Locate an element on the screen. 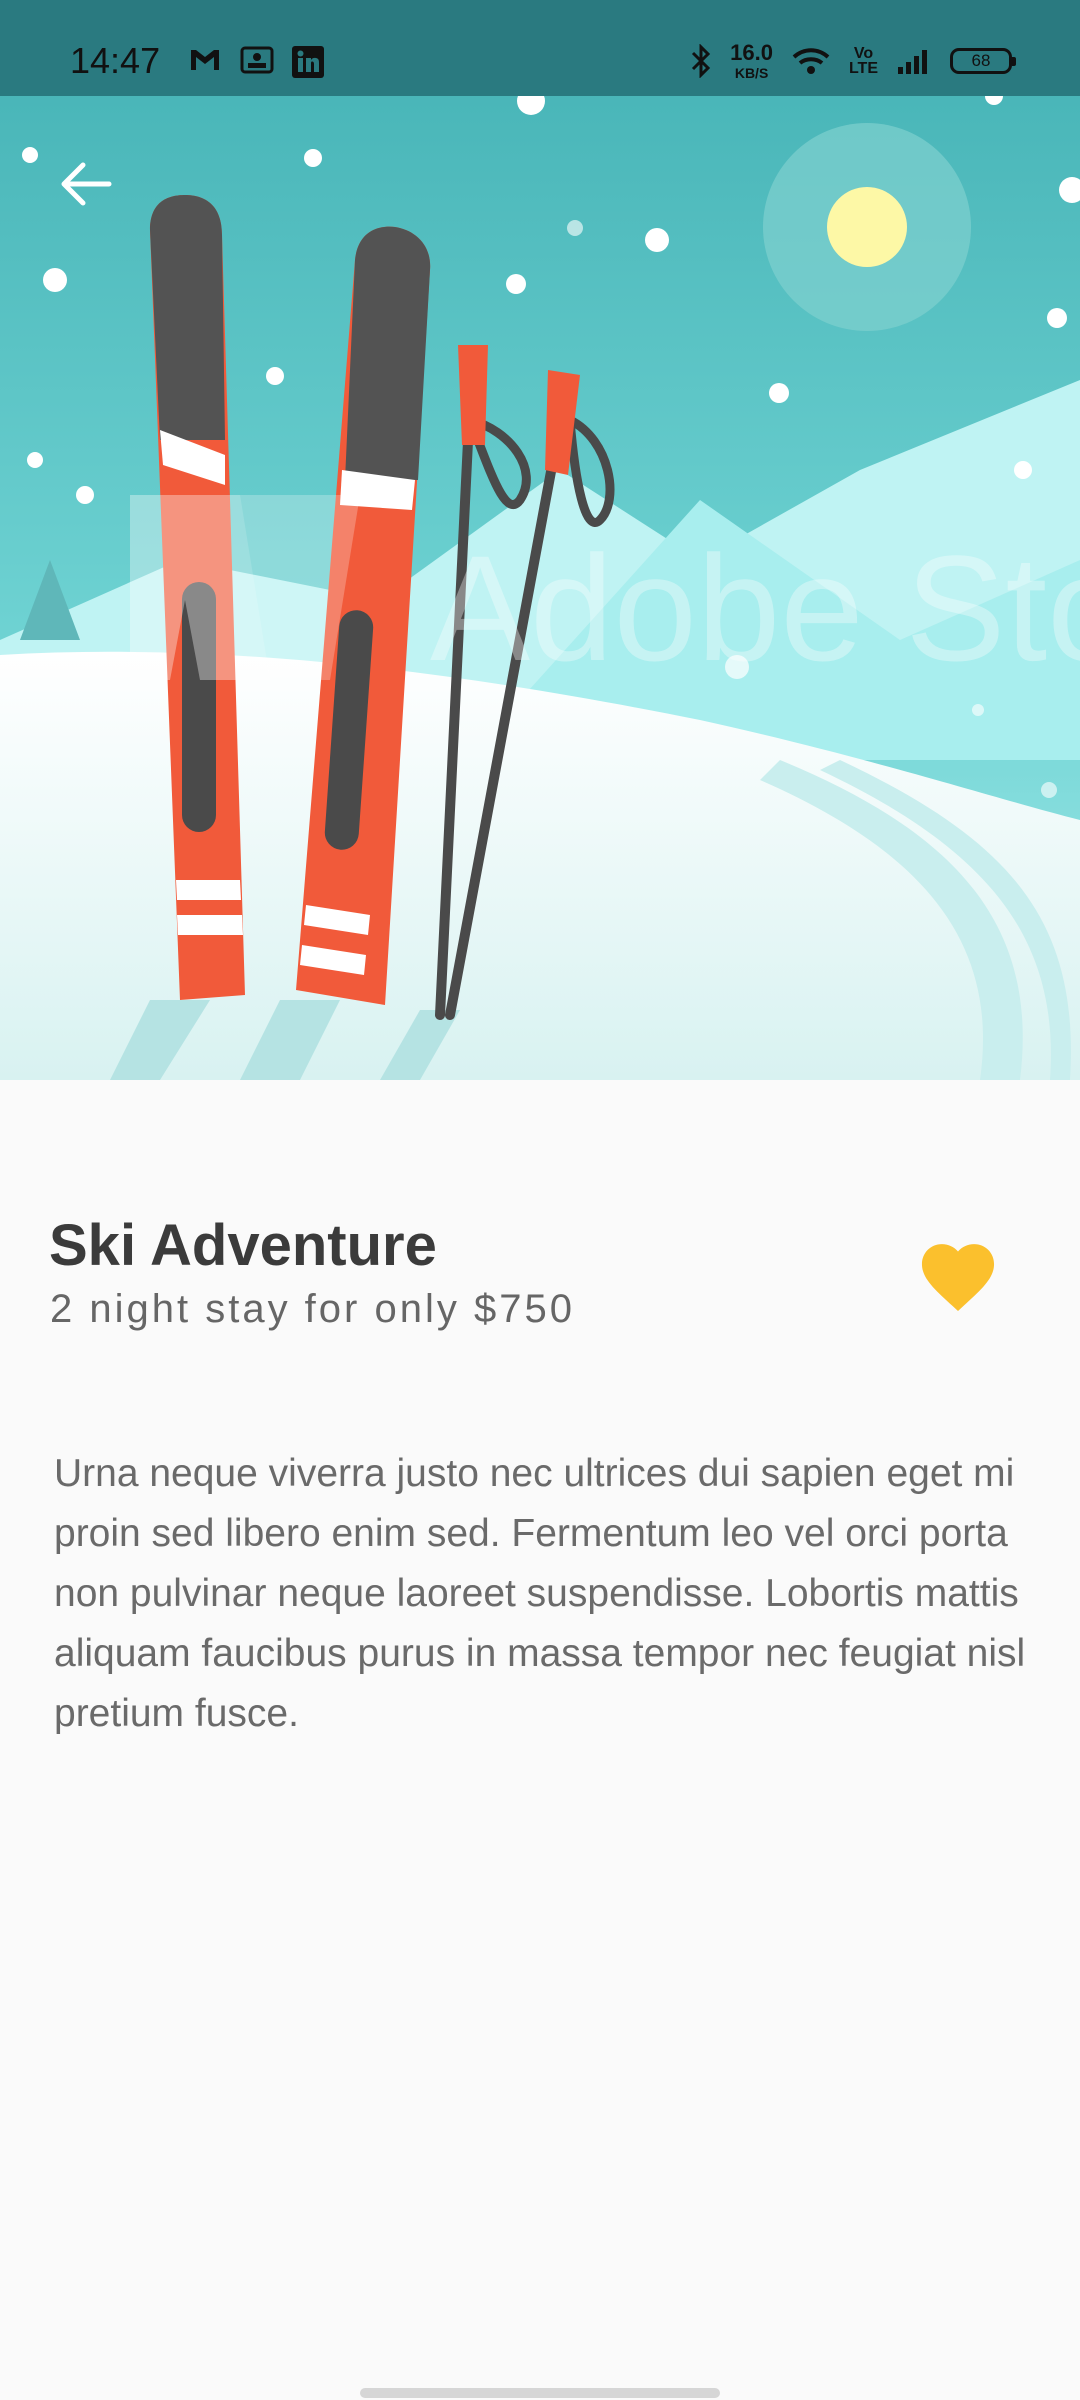 The height and width of the screenshot is (2400, 1080). notification-icons is located at coordinates (256, 62).